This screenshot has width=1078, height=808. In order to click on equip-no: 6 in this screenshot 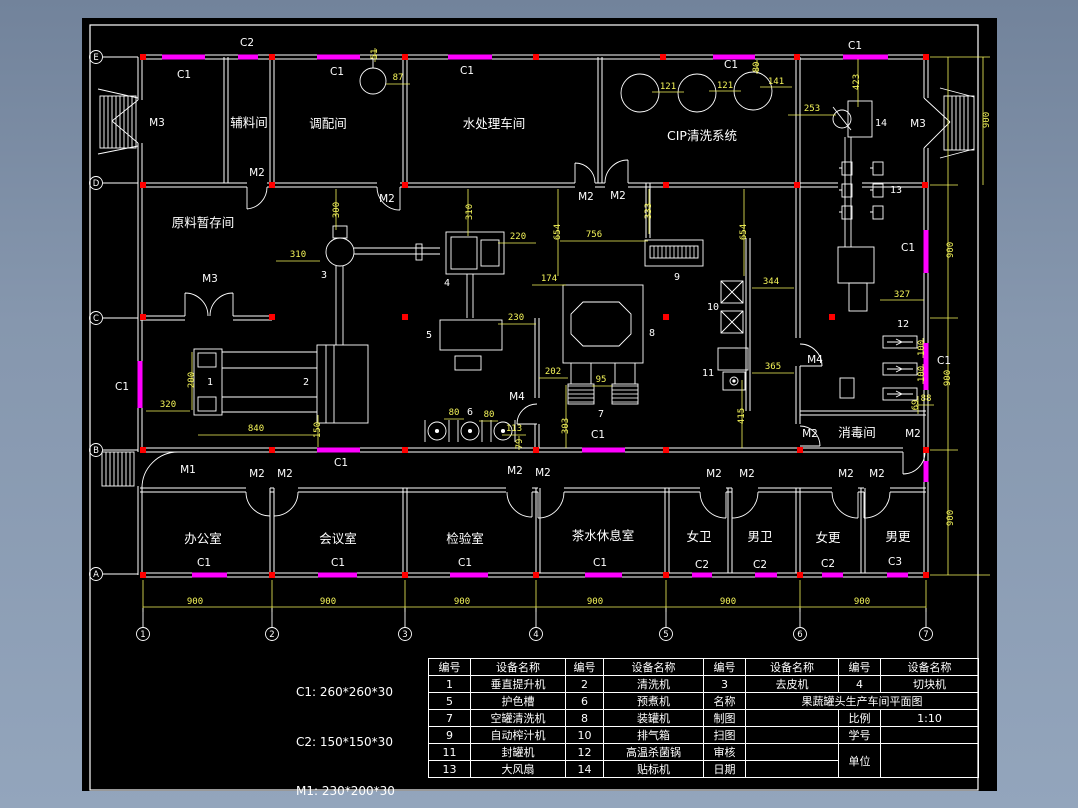, I will do `click(584, 701)`.